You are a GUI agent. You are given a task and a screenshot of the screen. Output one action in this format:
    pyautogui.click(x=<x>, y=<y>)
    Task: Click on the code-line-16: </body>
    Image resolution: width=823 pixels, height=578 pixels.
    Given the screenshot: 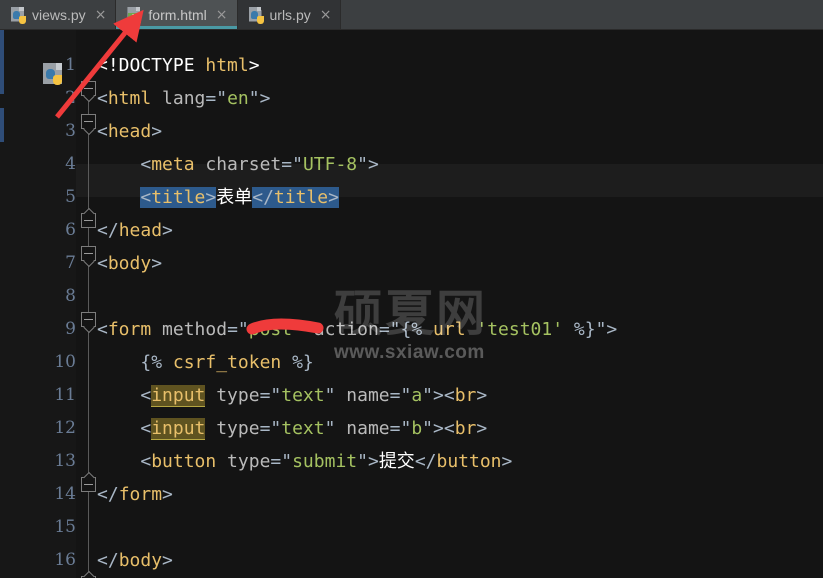 What is the action you would take?
    pyautogui.click(x=135, y=560)
    